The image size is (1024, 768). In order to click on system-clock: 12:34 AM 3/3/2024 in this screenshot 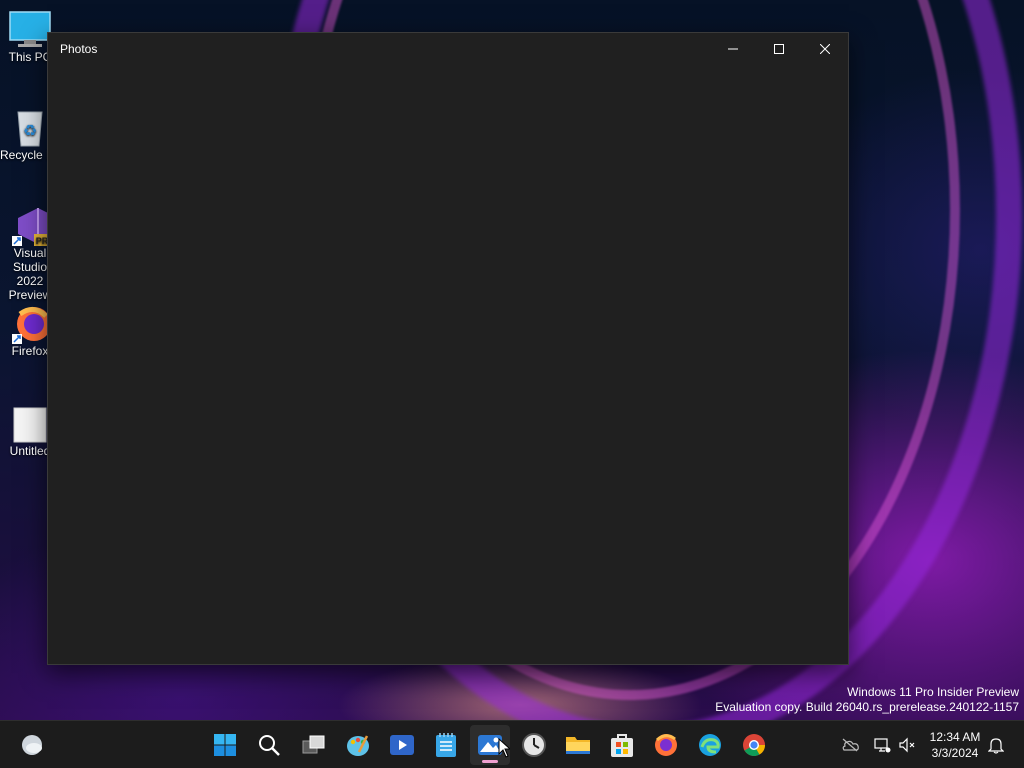, I will do `click(955, 745)`.